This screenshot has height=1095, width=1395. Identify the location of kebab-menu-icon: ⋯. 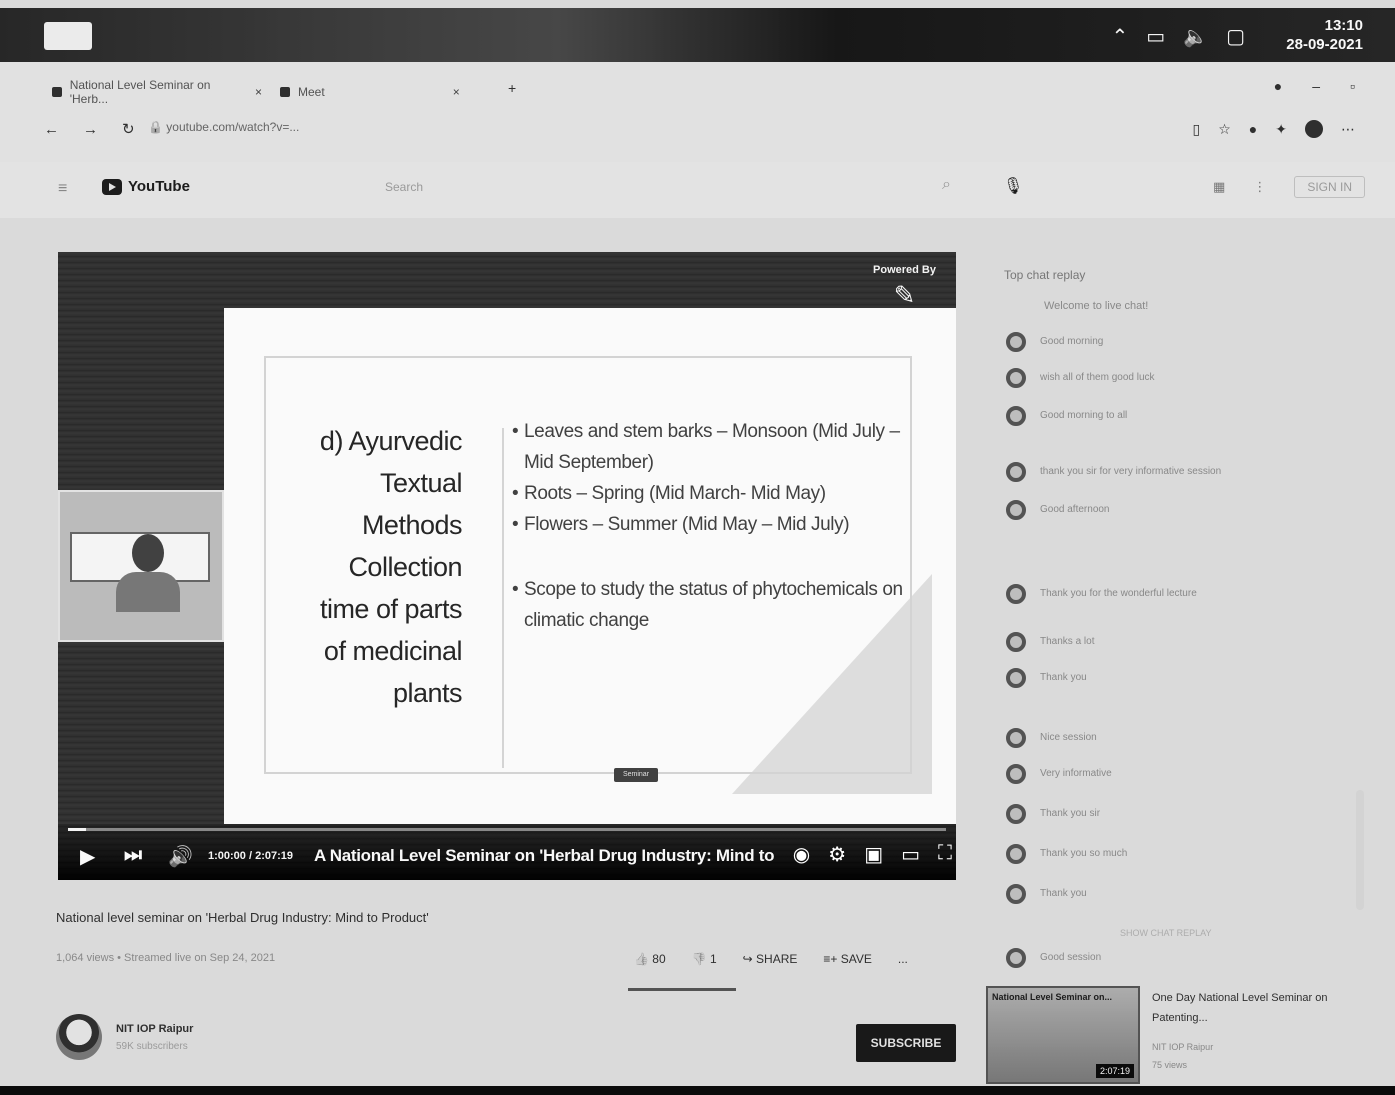
(1348, 129).